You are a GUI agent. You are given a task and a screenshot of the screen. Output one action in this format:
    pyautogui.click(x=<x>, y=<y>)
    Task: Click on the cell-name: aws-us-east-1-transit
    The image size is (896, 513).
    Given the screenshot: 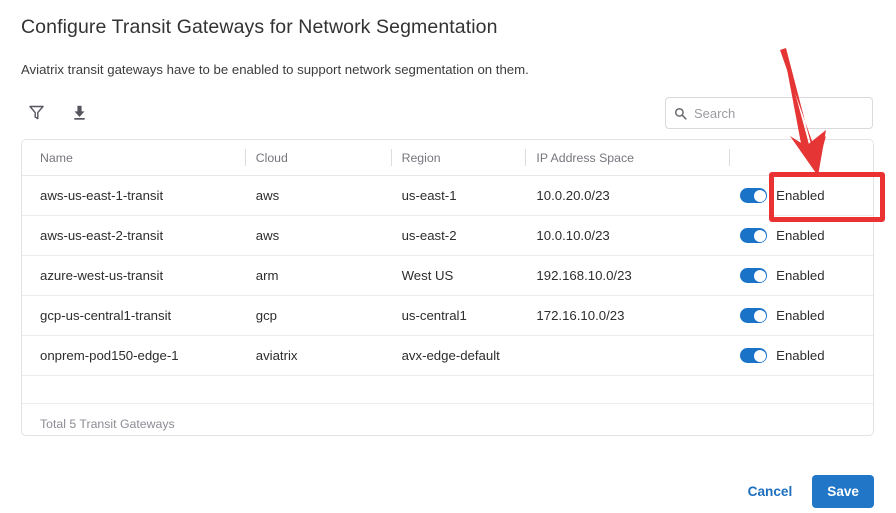 What is the action you would take?
    pyautogui.click(x=102, y=195)
    